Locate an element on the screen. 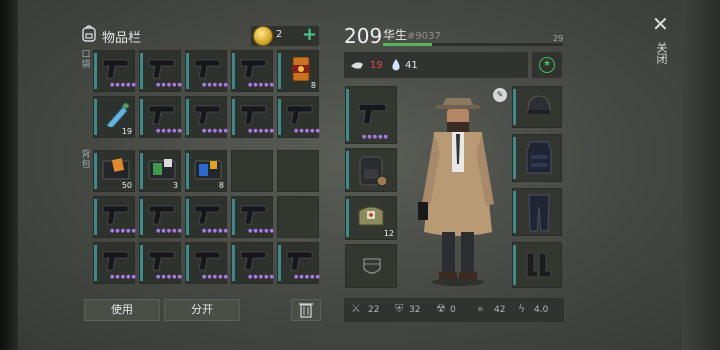 The height and width of the screenshot is (350, 720). pocket-slot is located at coordinates (371, 266).